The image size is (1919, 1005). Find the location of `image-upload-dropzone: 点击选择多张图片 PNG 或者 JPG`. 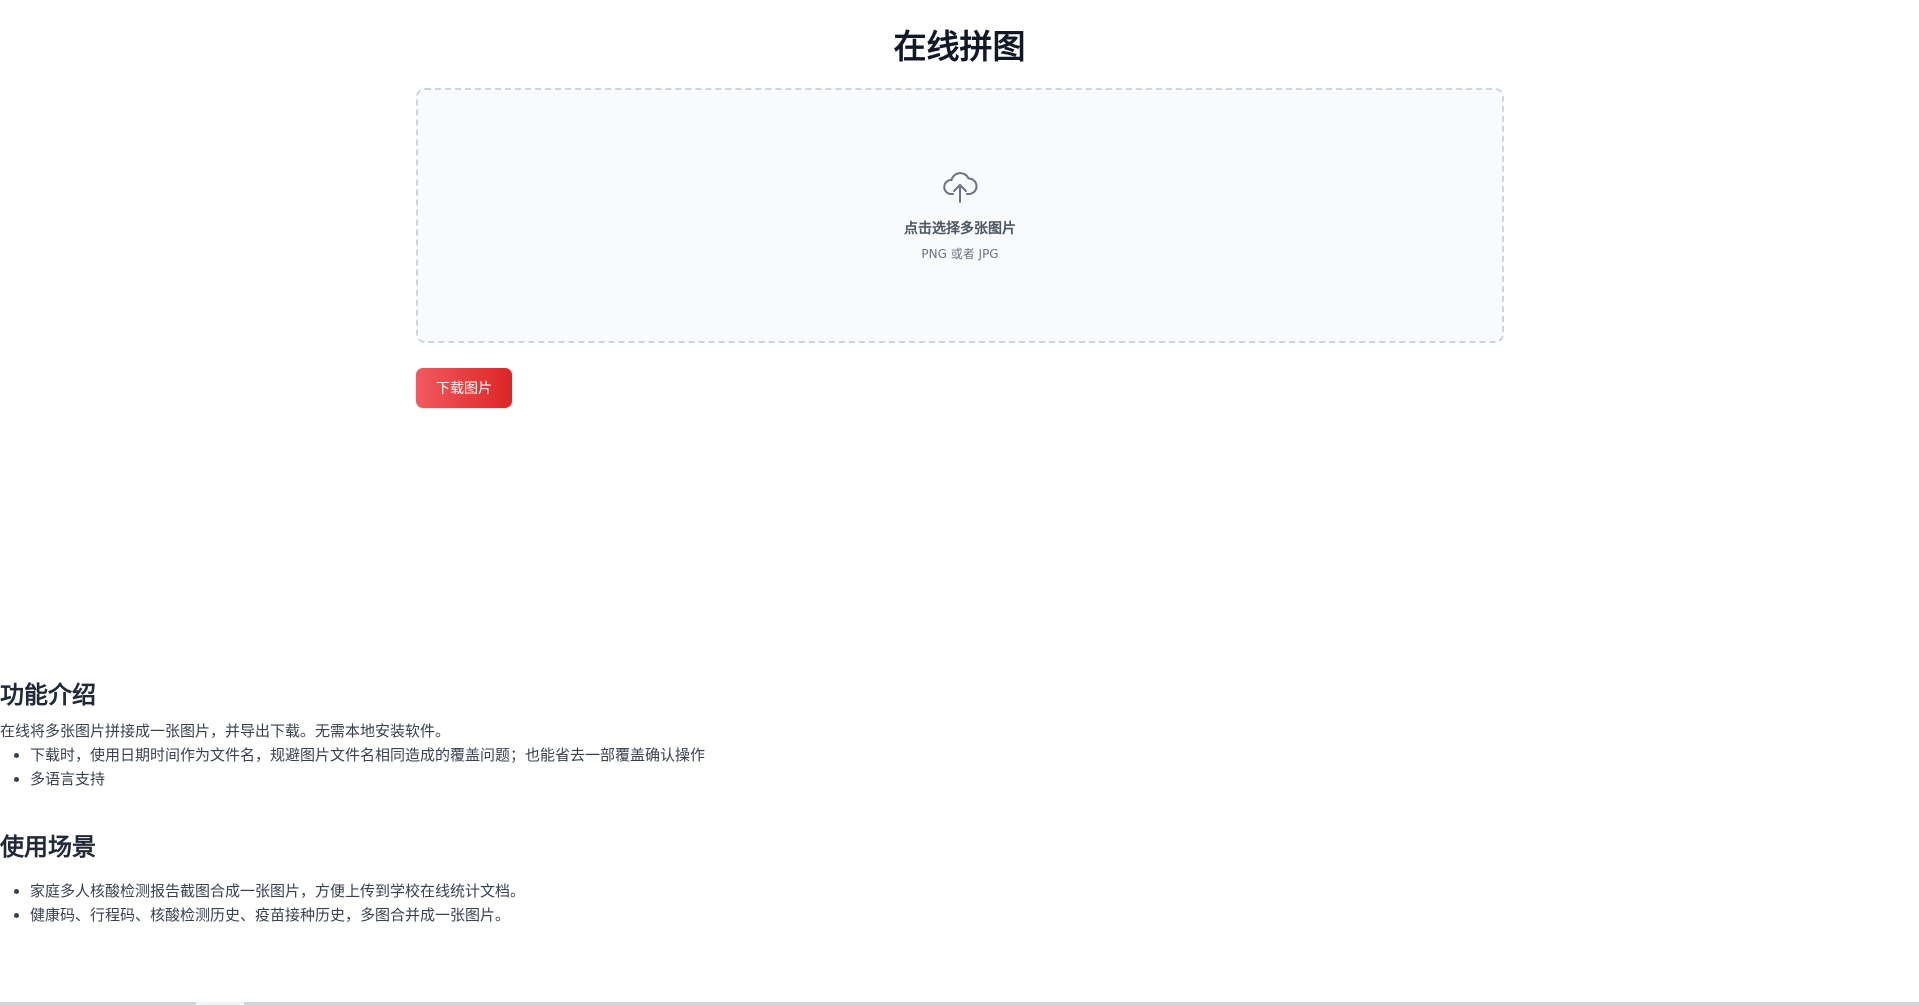

image-upload-dropzone: 点击选择多张图片 PNG 或者 JPG is located at coordinates (960, 215).